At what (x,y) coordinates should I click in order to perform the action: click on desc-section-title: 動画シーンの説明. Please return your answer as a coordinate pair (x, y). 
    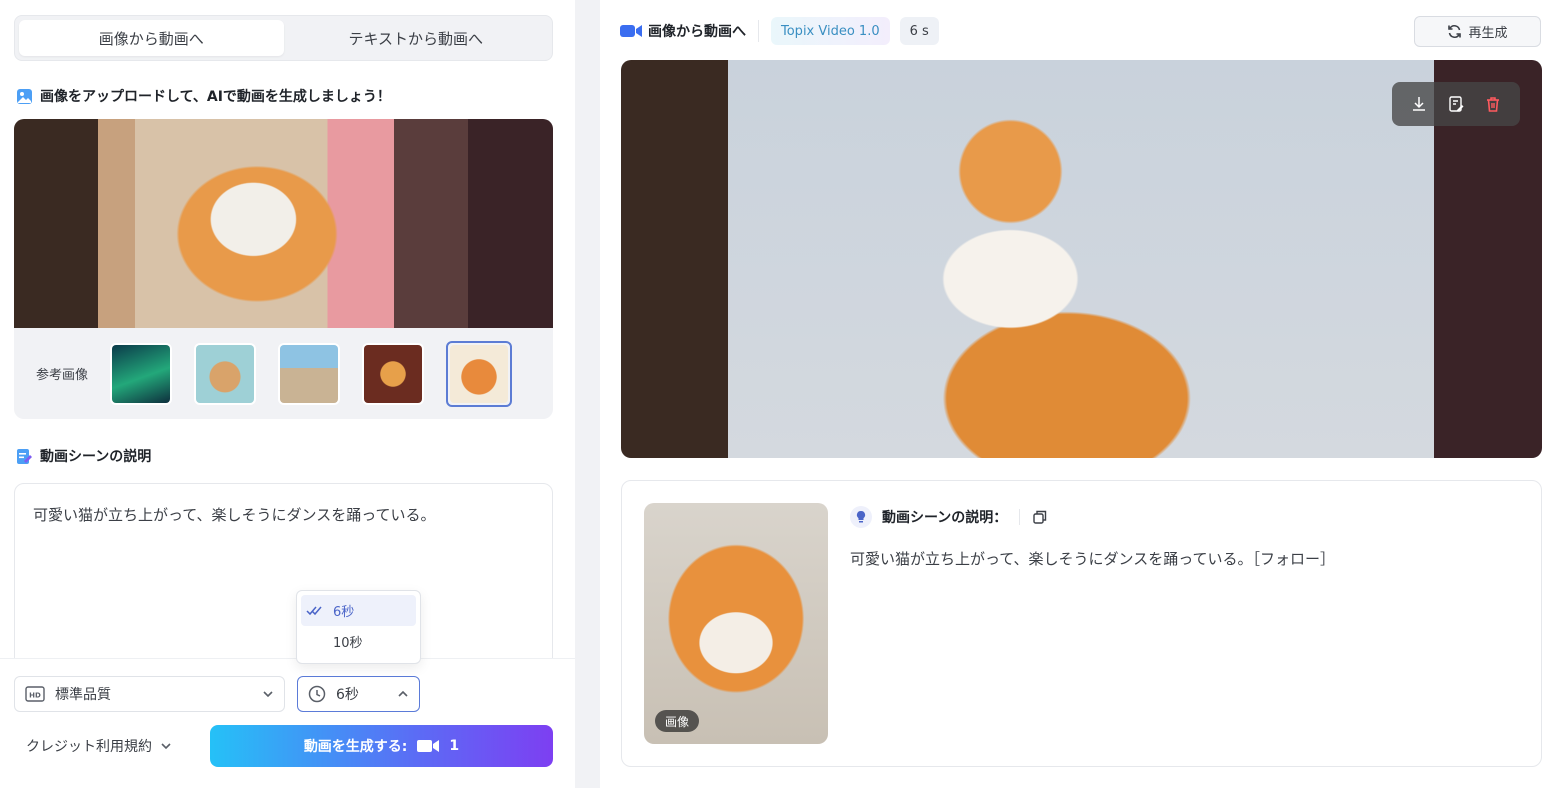
    Looking at the image, I should click on (83, 456).